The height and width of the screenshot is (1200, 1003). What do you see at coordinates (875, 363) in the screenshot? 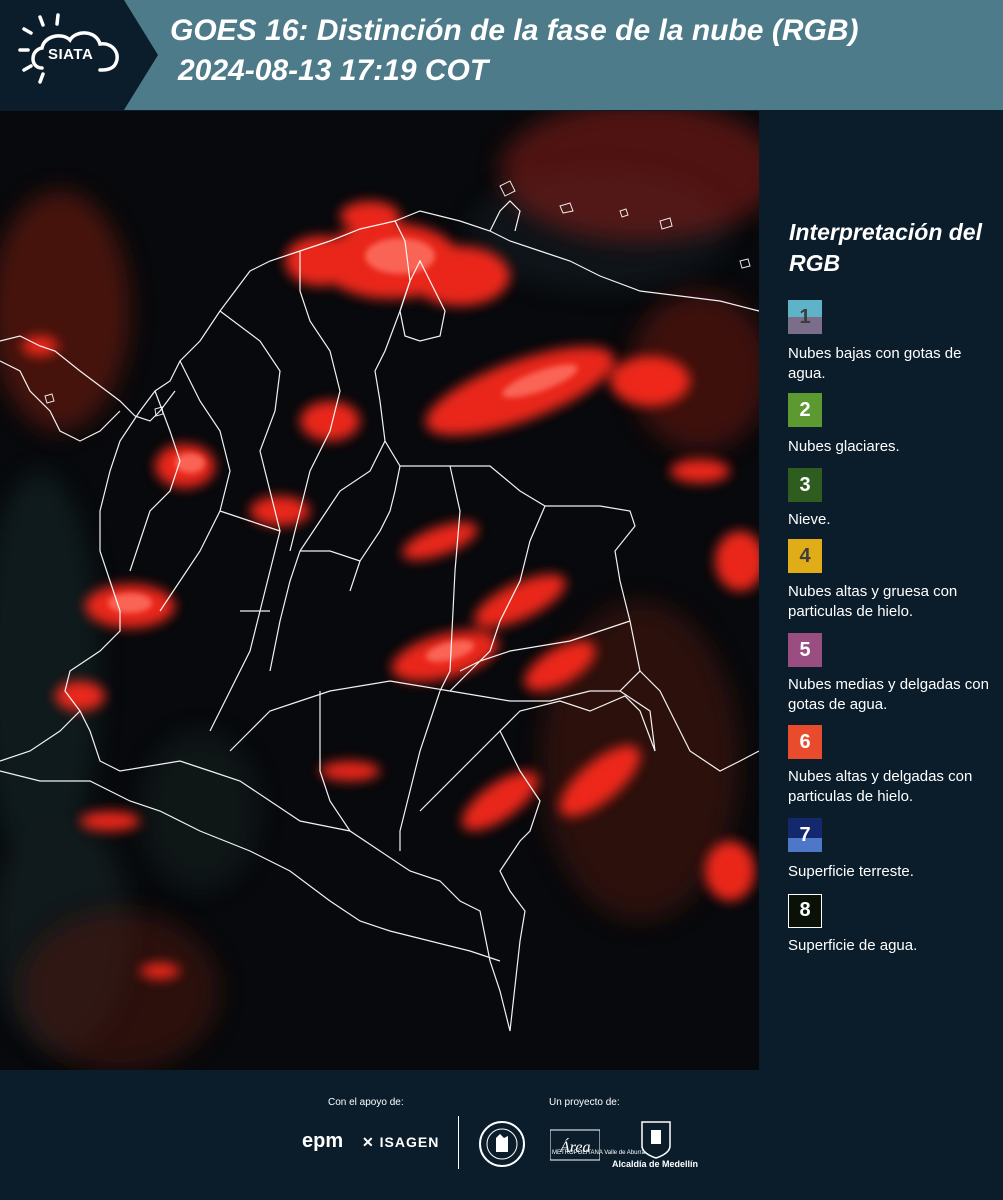
I see `legend-label-1: Nubes bajas con gotas de agua.` at bounding box center [875, 363].